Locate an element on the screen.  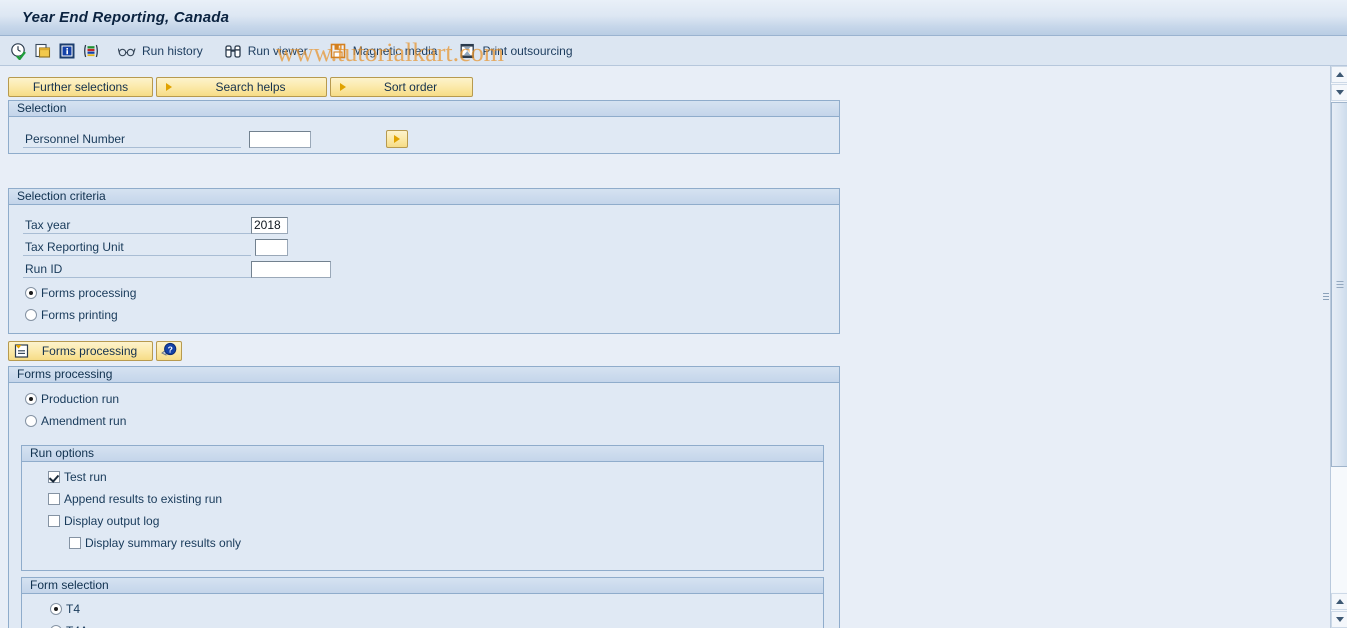
radio-forms-processing-indicator is located at coordinates (31, 293).